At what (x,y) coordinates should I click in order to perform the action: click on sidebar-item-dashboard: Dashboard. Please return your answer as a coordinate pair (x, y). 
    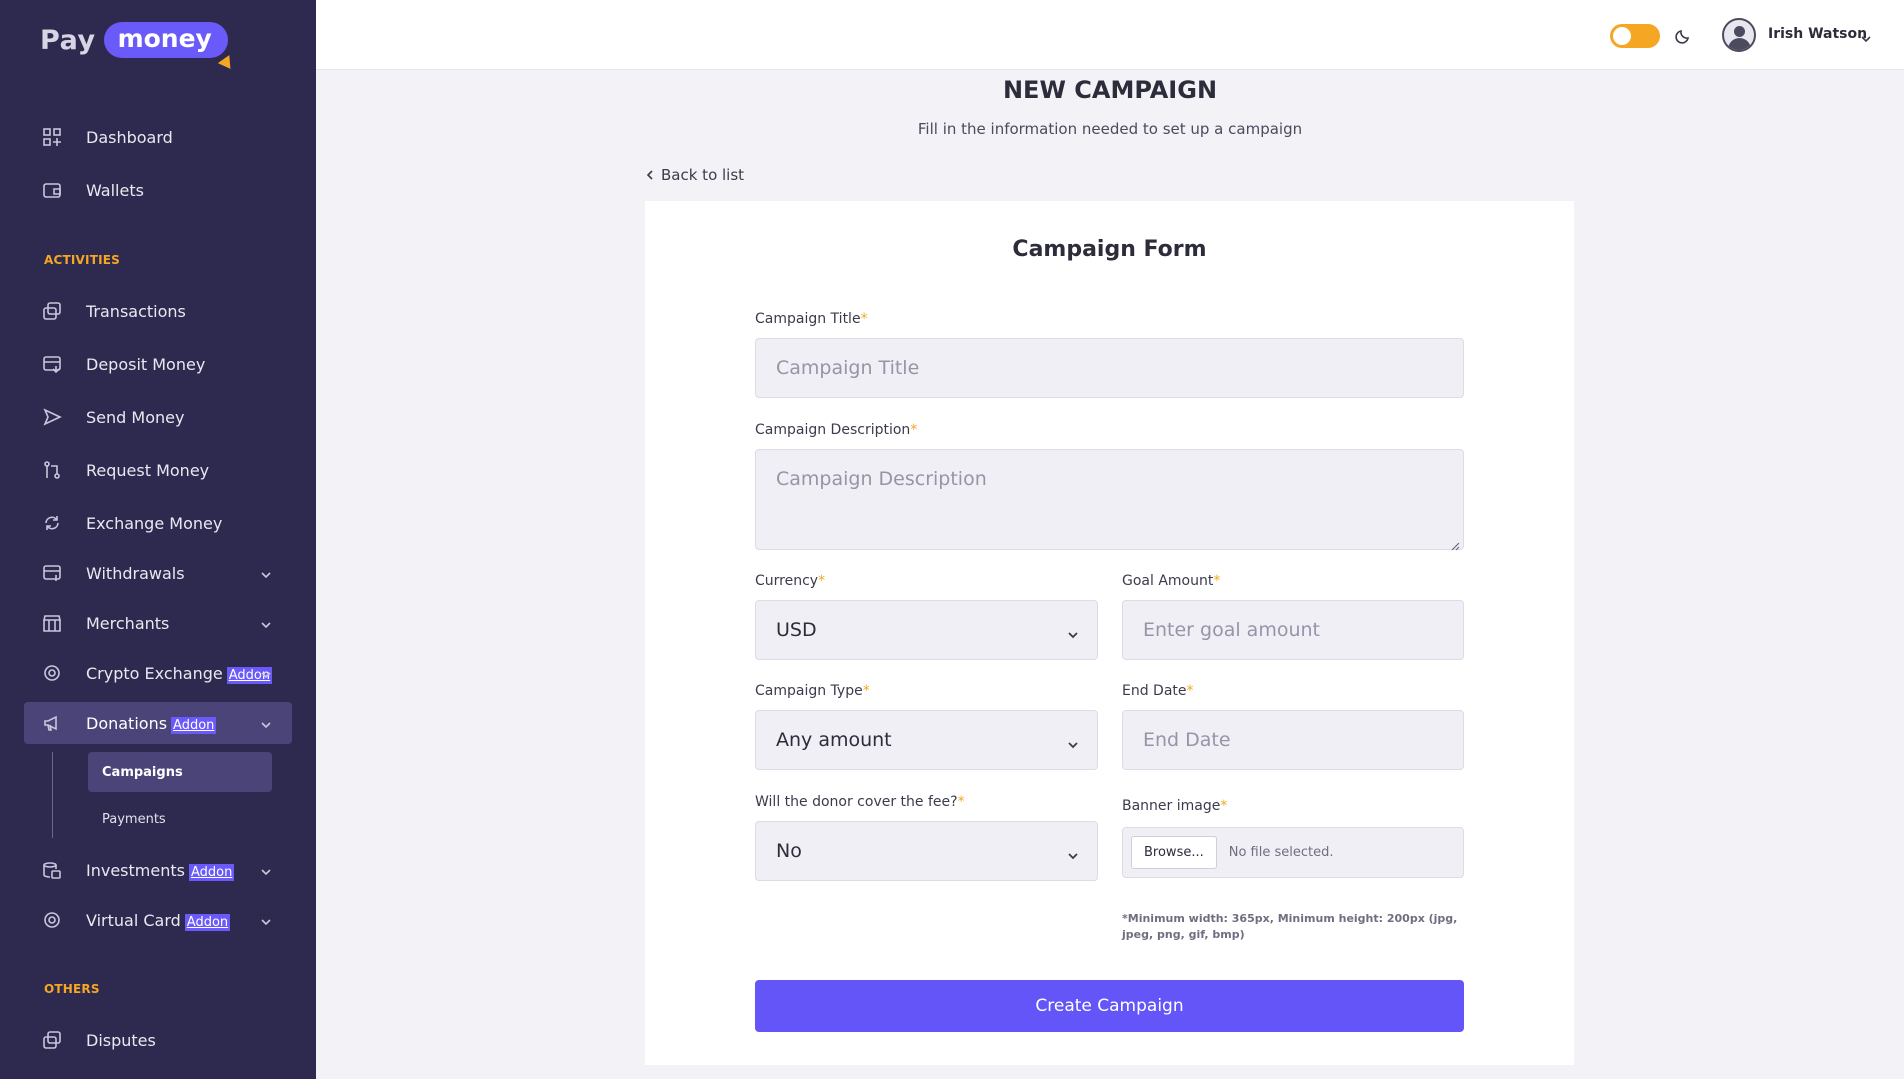
    Looking at the image, I should click on (158, 137).